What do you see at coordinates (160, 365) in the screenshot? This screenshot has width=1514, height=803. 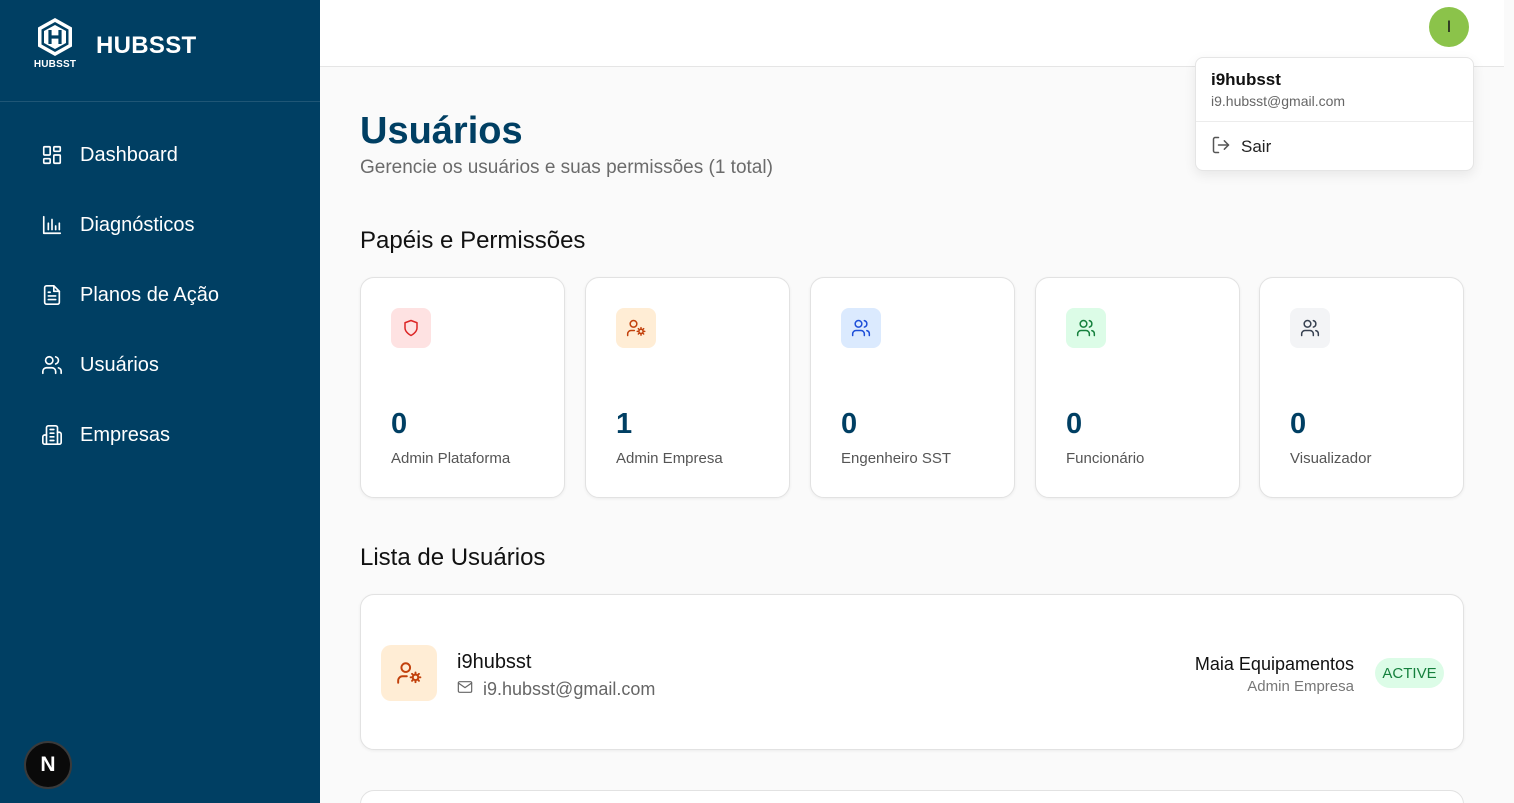 I see `sidebar-item-usuarios: Usuários` at bounding box center [160, 365].